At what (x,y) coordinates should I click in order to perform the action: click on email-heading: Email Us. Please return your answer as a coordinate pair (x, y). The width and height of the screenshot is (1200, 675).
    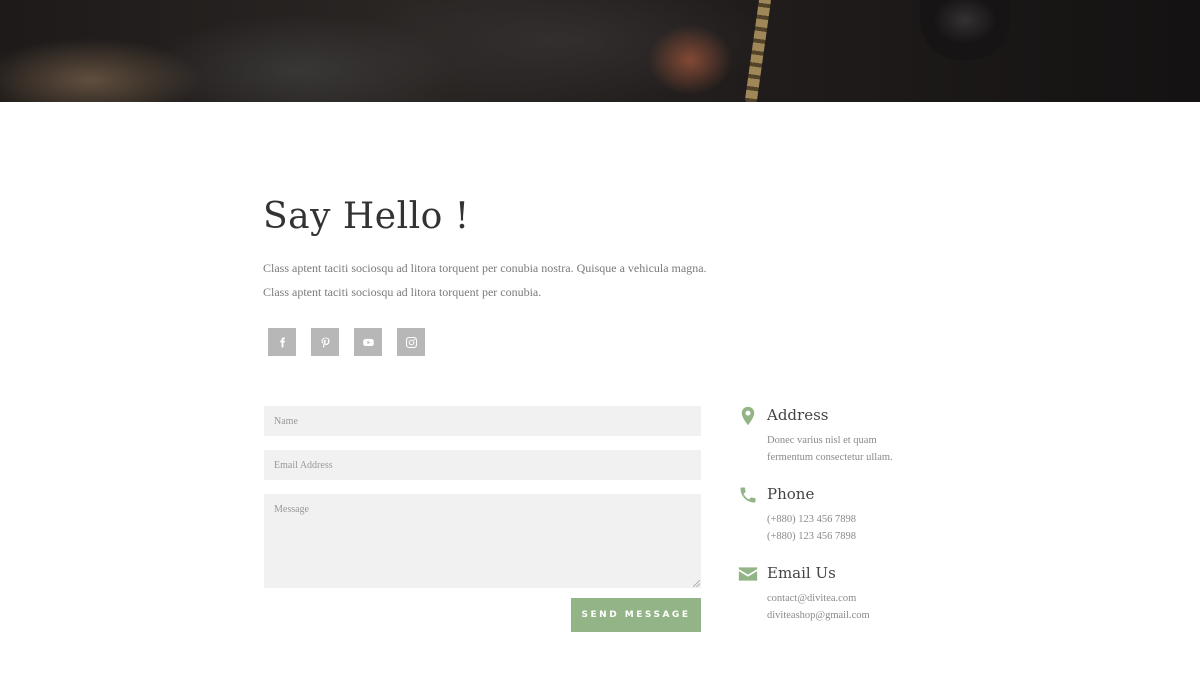
    Looking at the image, I should click on (801, 573).